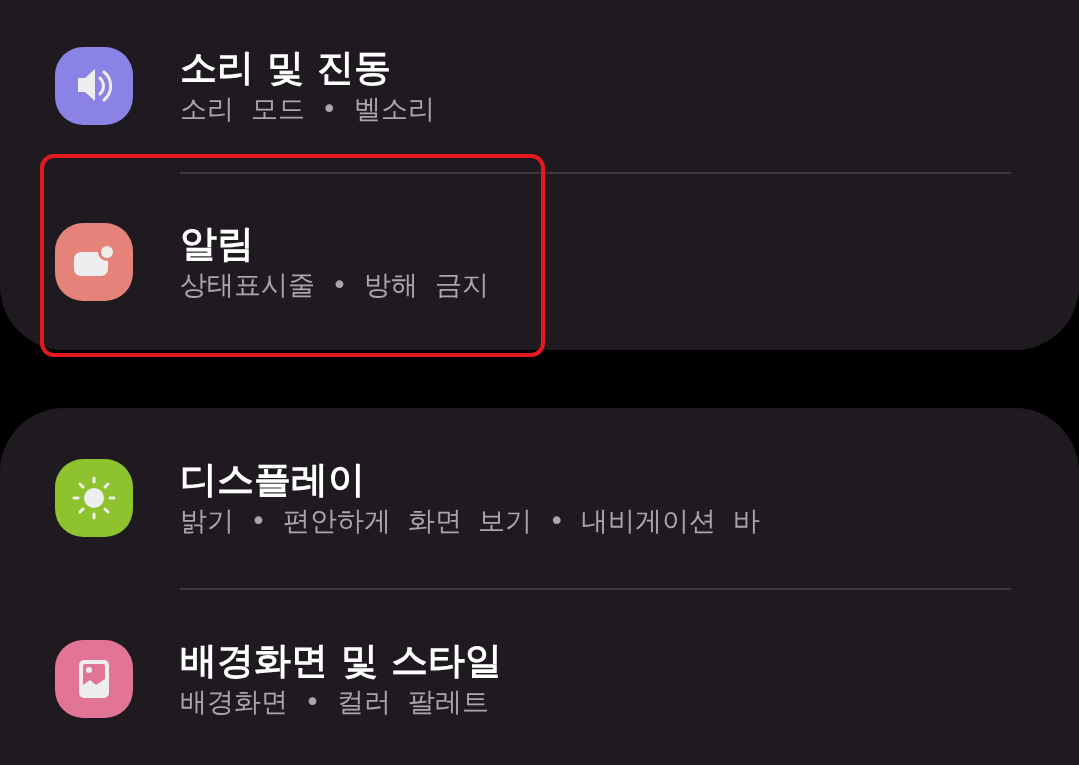 This screenshot has height=765, width=1079. What do you see at coordinates (470, 479) in the screenshot?
I see `setting-title: 디스플레이` at bounding box center [470, 479].